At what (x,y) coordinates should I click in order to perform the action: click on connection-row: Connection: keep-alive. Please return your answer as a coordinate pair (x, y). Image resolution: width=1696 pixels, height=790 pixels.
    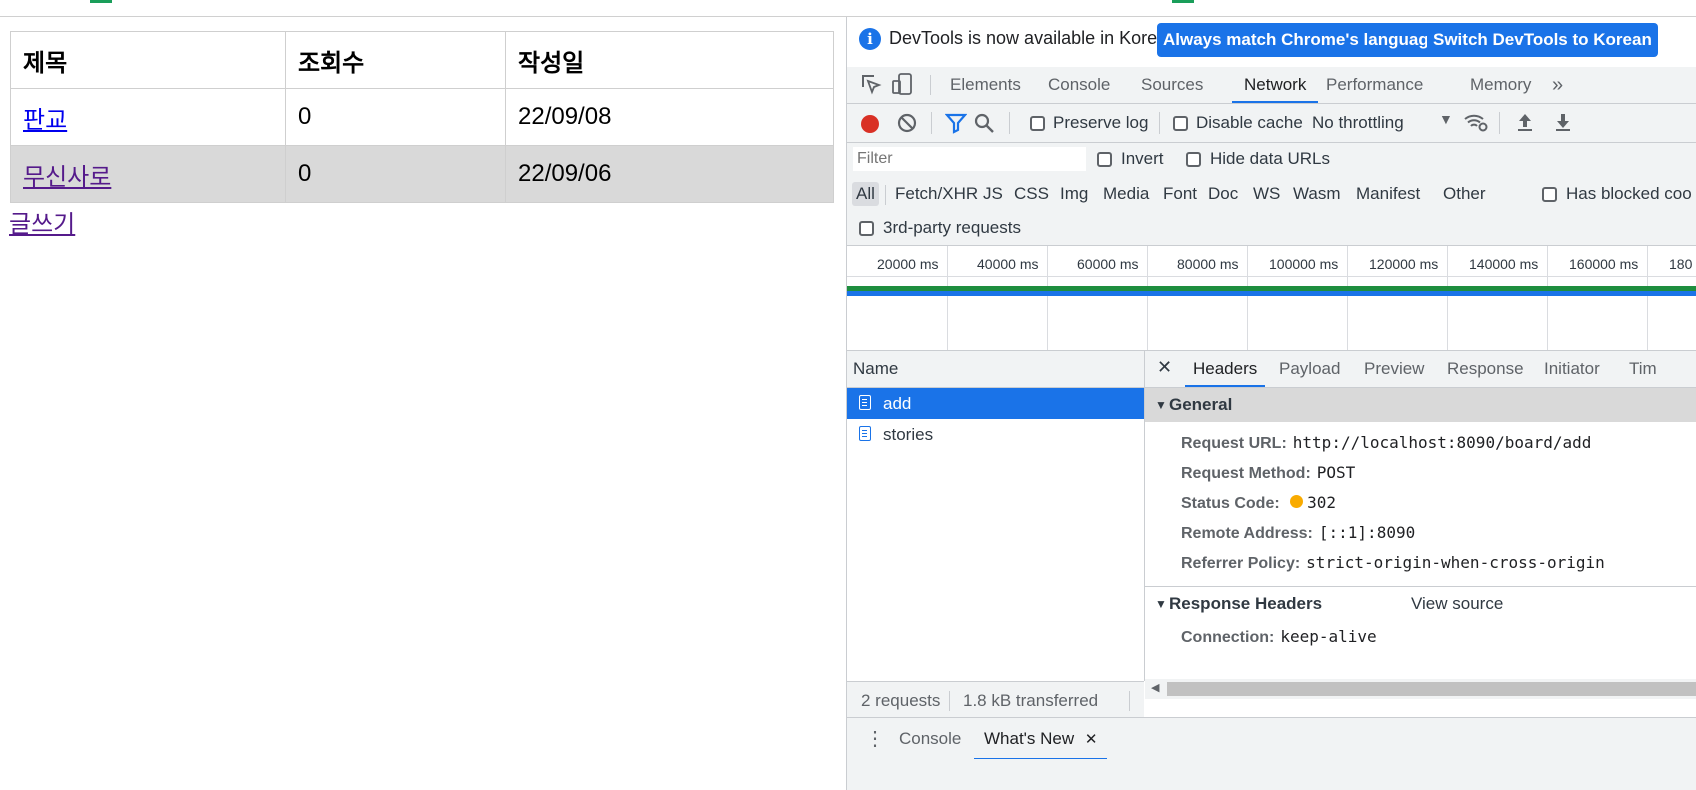
    Looking at the image, I should click on (1279, 637).